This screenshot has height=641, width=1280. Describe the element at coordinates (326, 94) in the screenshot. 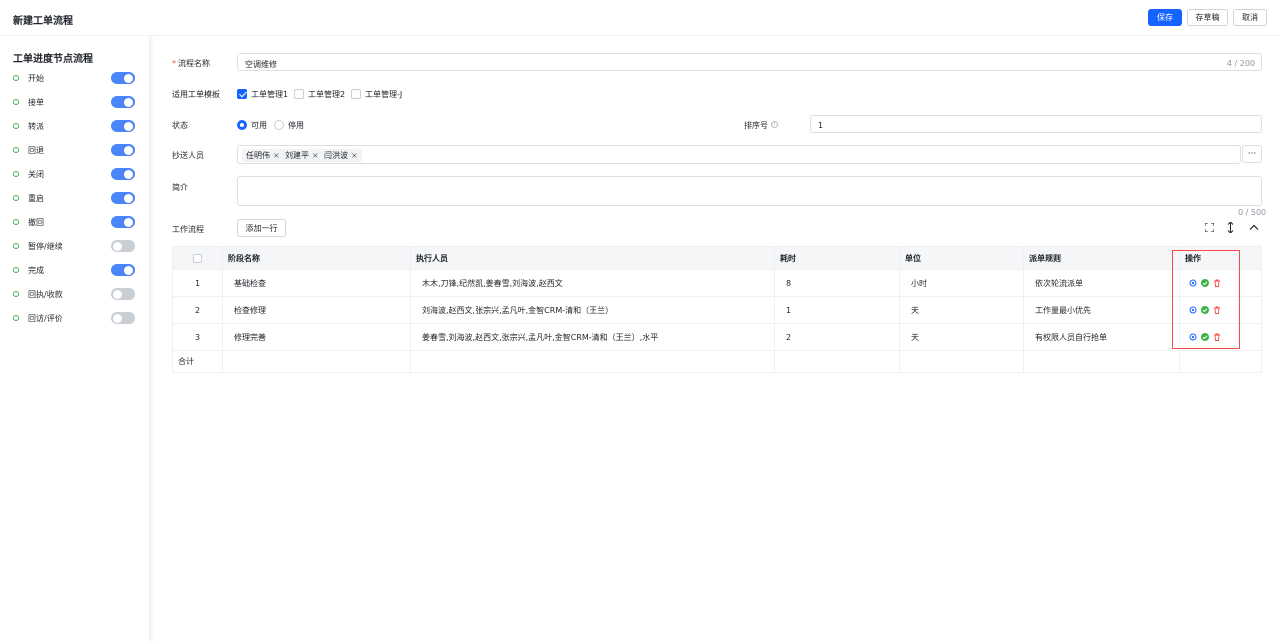

I see `template-option-2: 工单管理2` at that location.